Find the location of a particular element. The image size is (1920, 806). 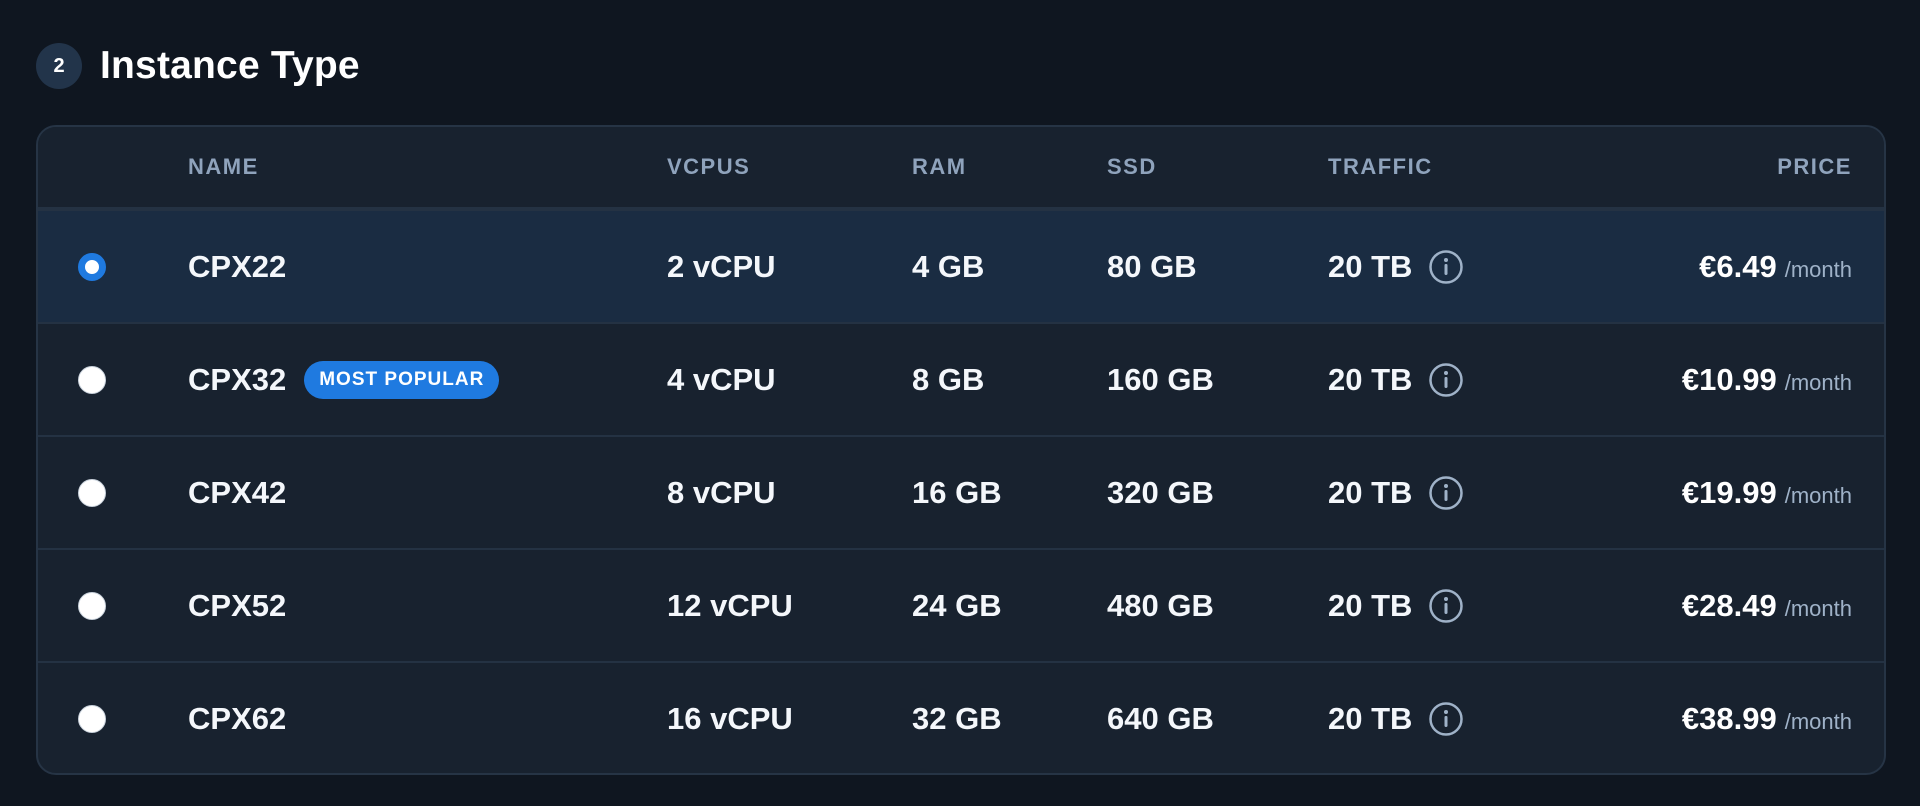

column-header-vcpus: VCPUS is located at coordinates (709, 166).